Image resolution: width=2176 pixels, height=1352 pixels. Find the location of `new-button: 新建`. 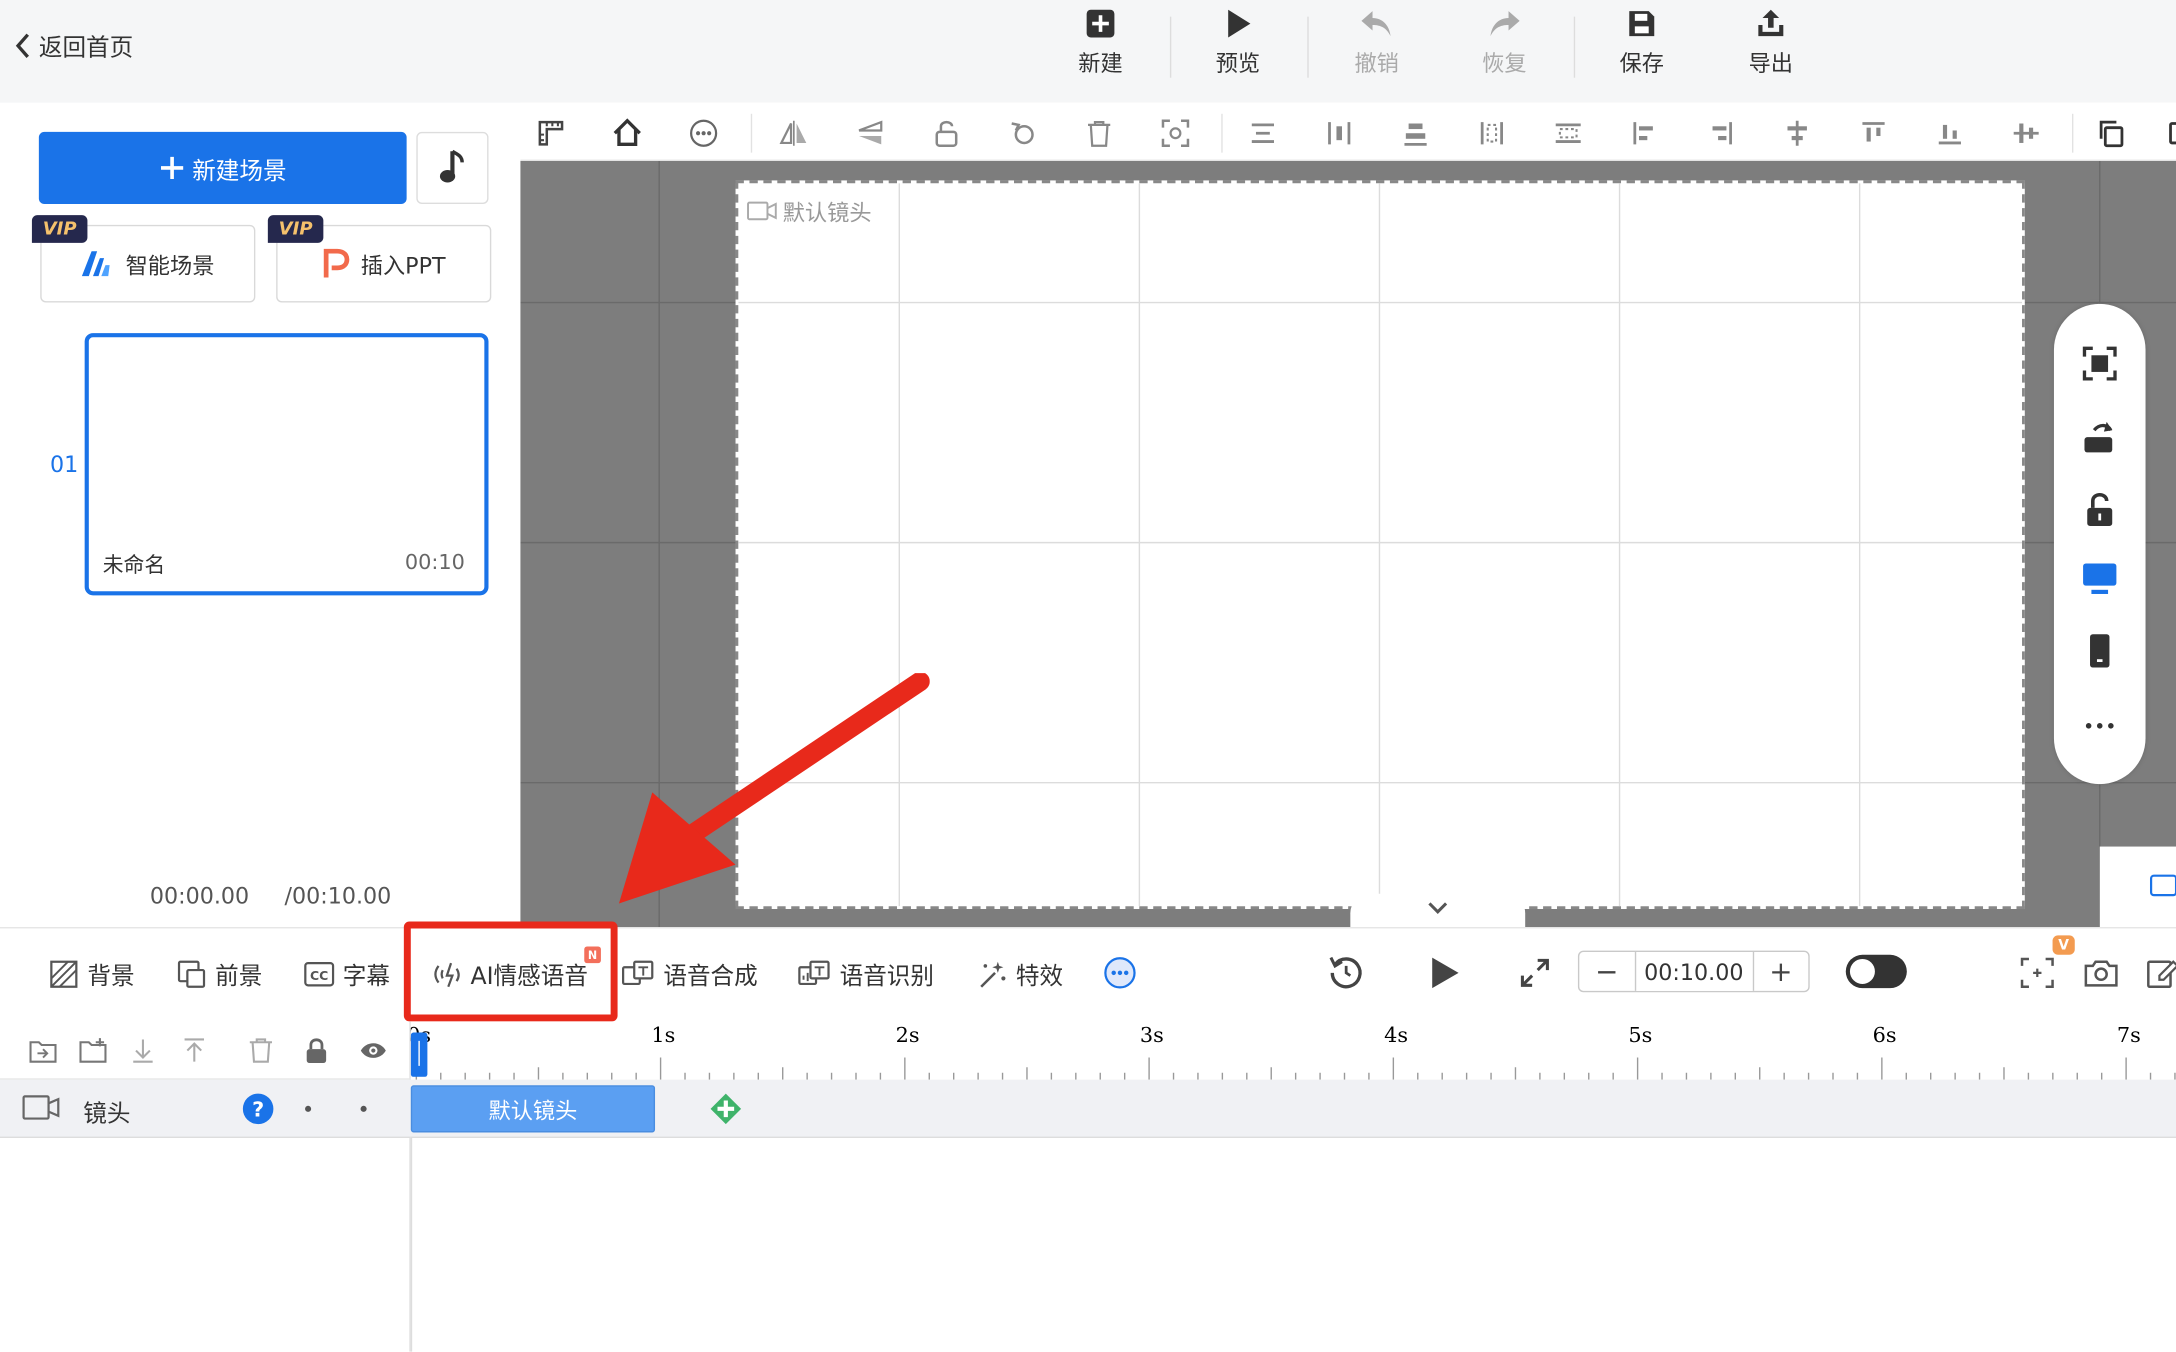

new-button: 新建 is located at coordinates (1100, 42).